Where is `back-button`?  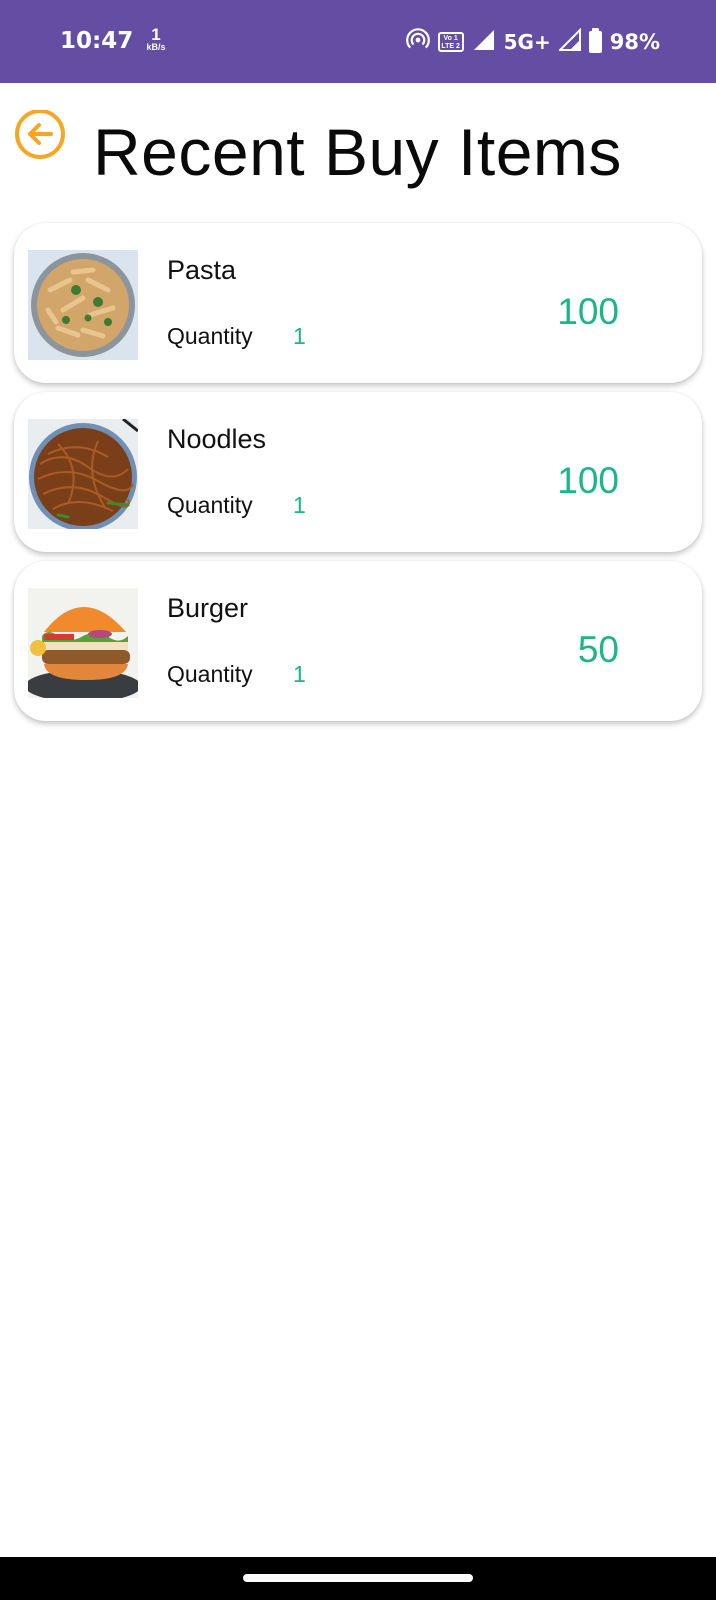 back-button is located at coordinates (40, 136).